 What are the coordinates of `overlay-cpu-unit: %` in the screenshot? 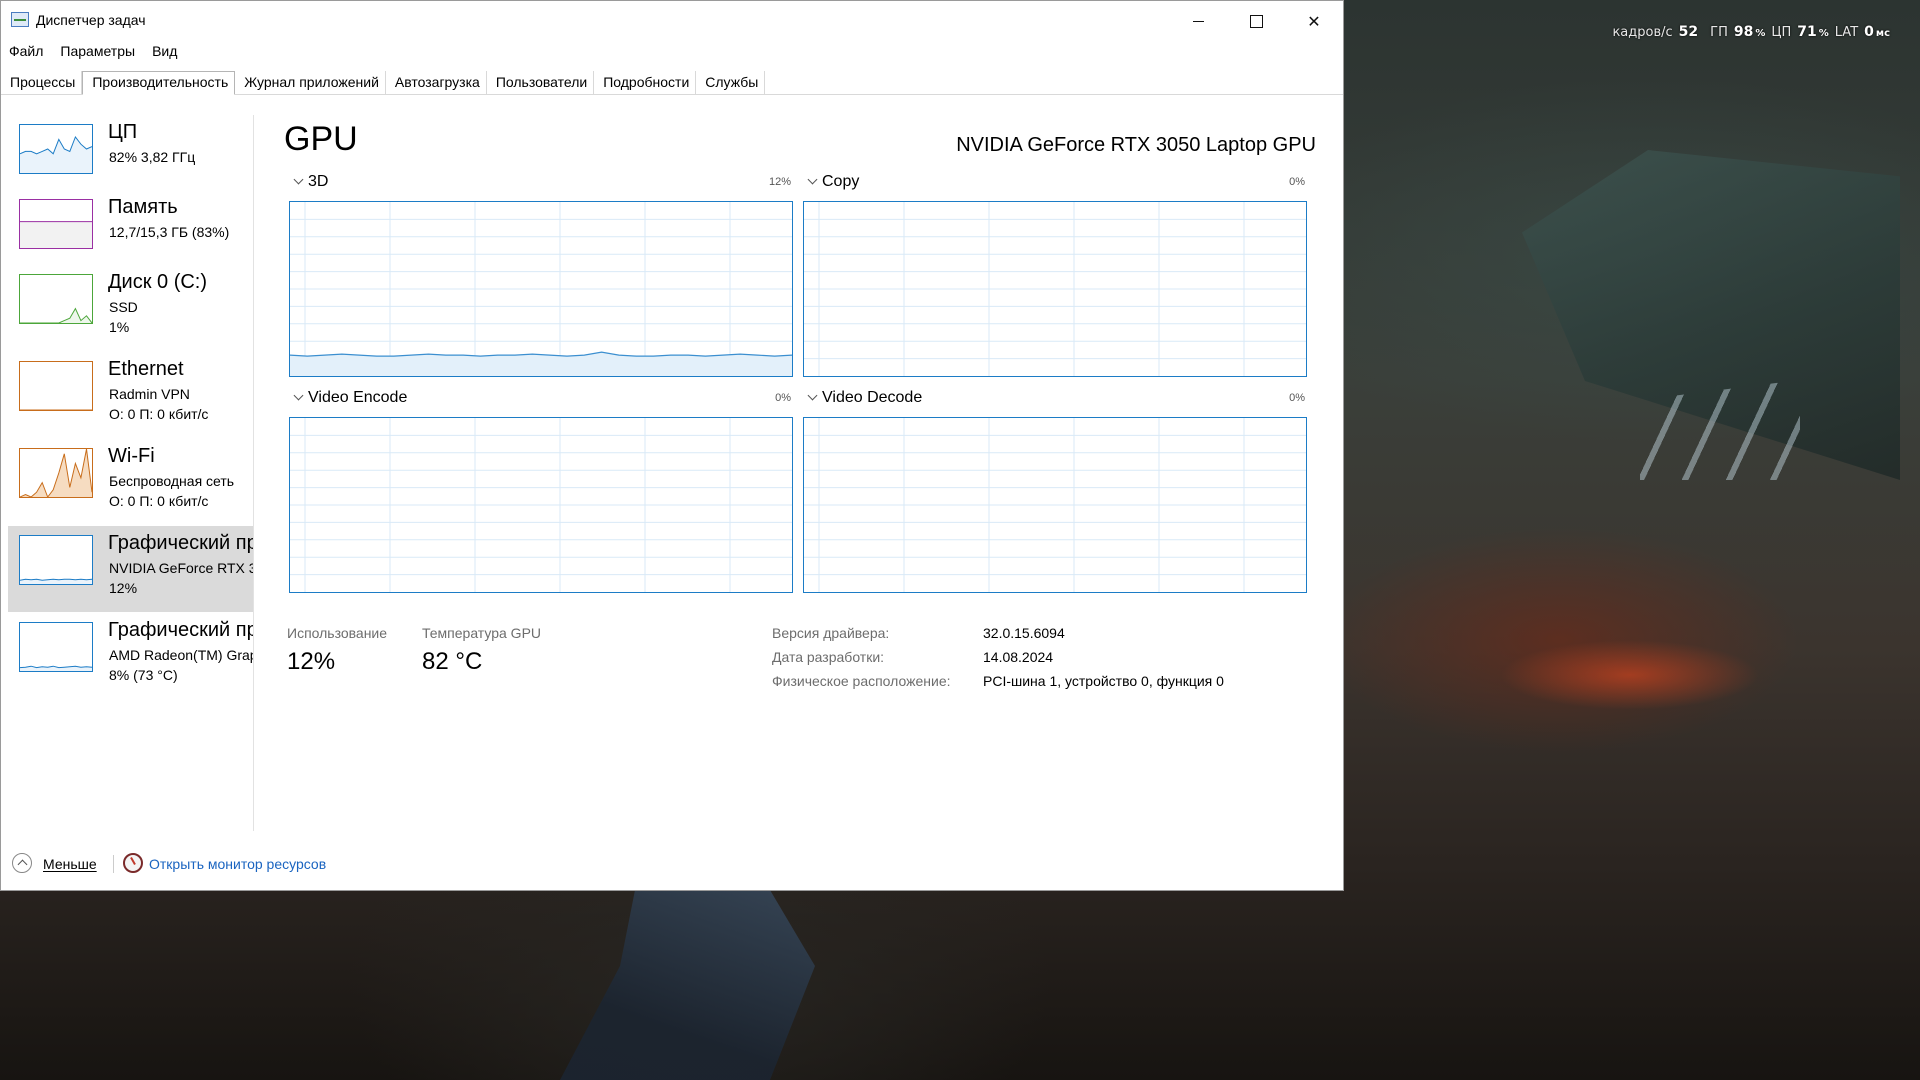 It's located at (1823, 33).